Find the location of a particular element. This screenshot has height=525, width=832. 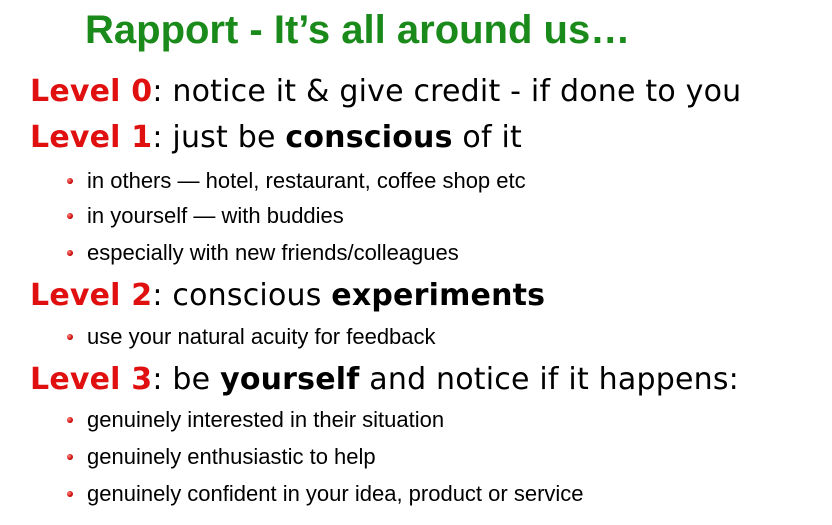

level-3-label: Level 3 is located at coordinates (91, 379).